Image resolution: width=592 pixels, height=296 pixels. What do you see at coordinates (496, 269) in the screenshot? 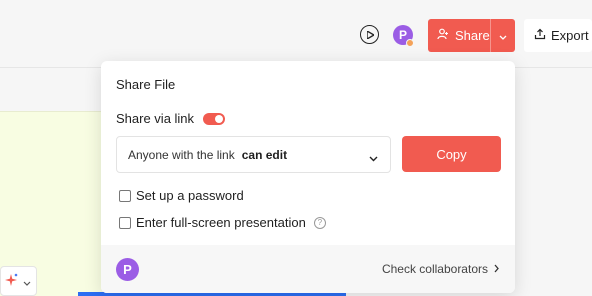
I see `chevron-right-icon` at bounding box center [496, 269].